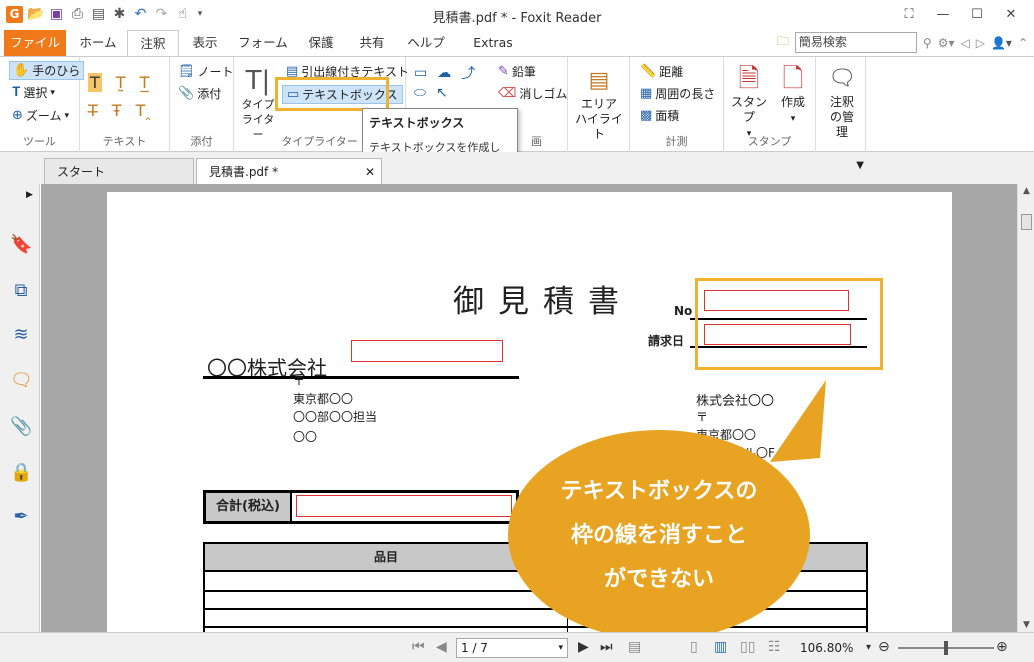  I want to click on total-textbox, so click(404, 506).